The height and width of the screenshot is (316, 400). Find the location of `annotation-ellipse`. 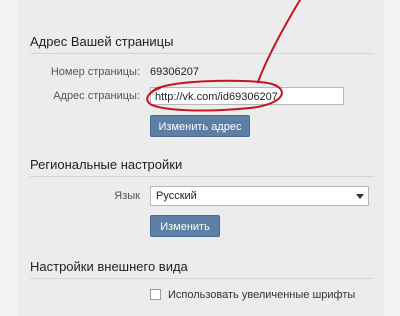

annotation-ellipse is located at coordinates (214, 95).